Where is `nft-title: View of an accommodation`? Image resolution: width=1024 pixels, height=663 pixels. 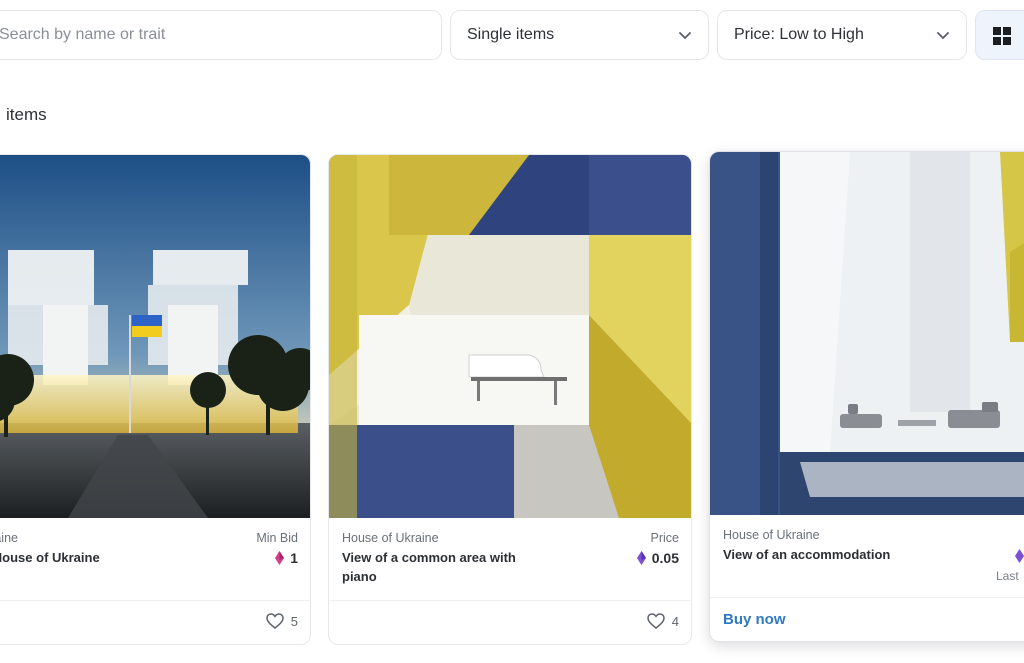 nft-title: View of an accommodation is located at coordinates (823, 554).